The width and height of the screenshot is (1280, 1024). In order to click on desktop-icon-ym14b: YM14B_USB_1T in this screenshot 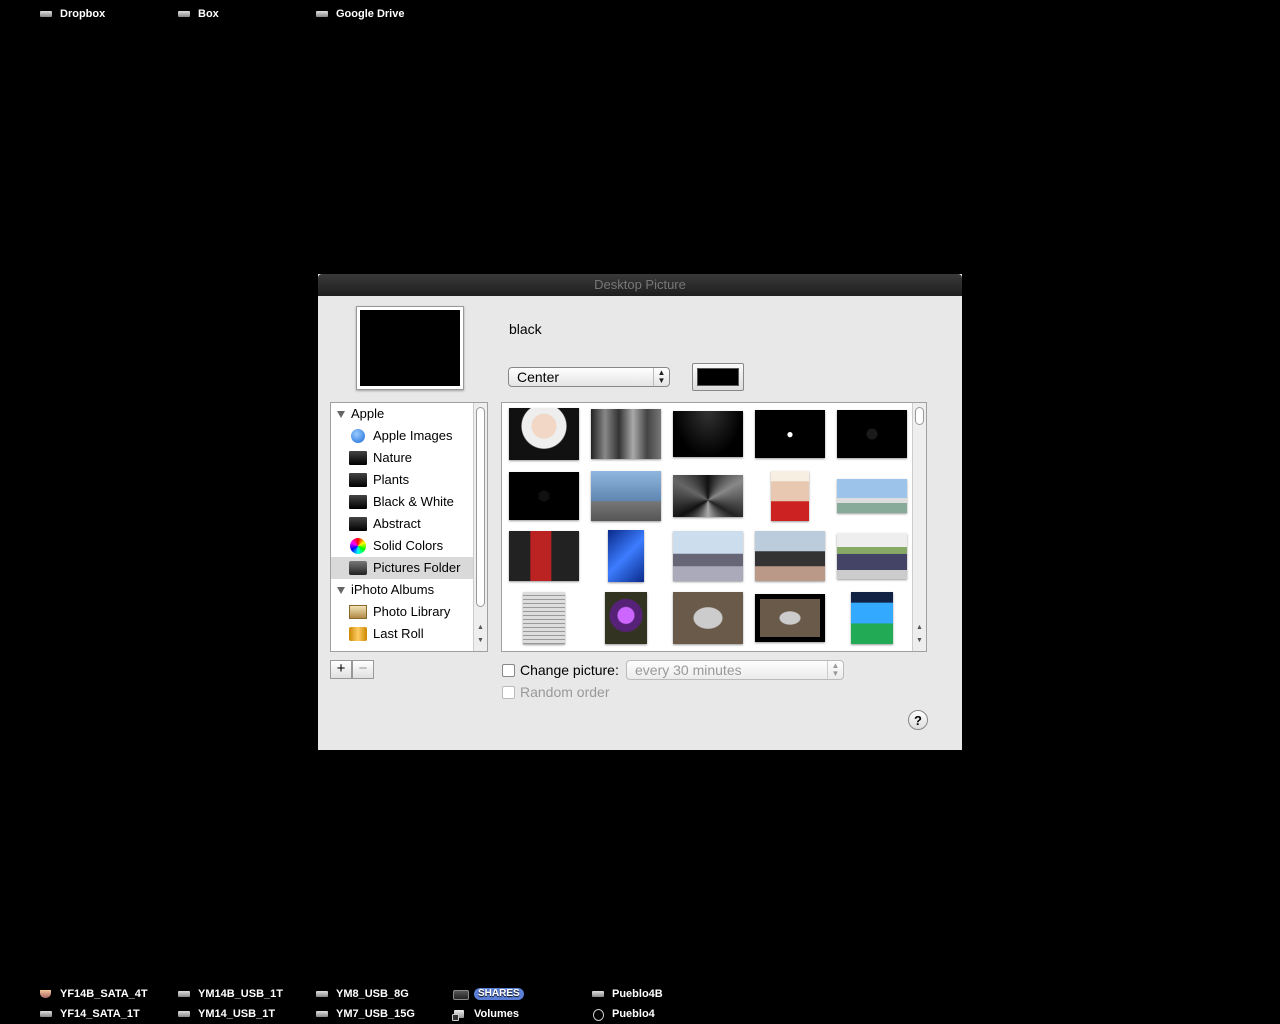, I will do `click(229, 994)`.